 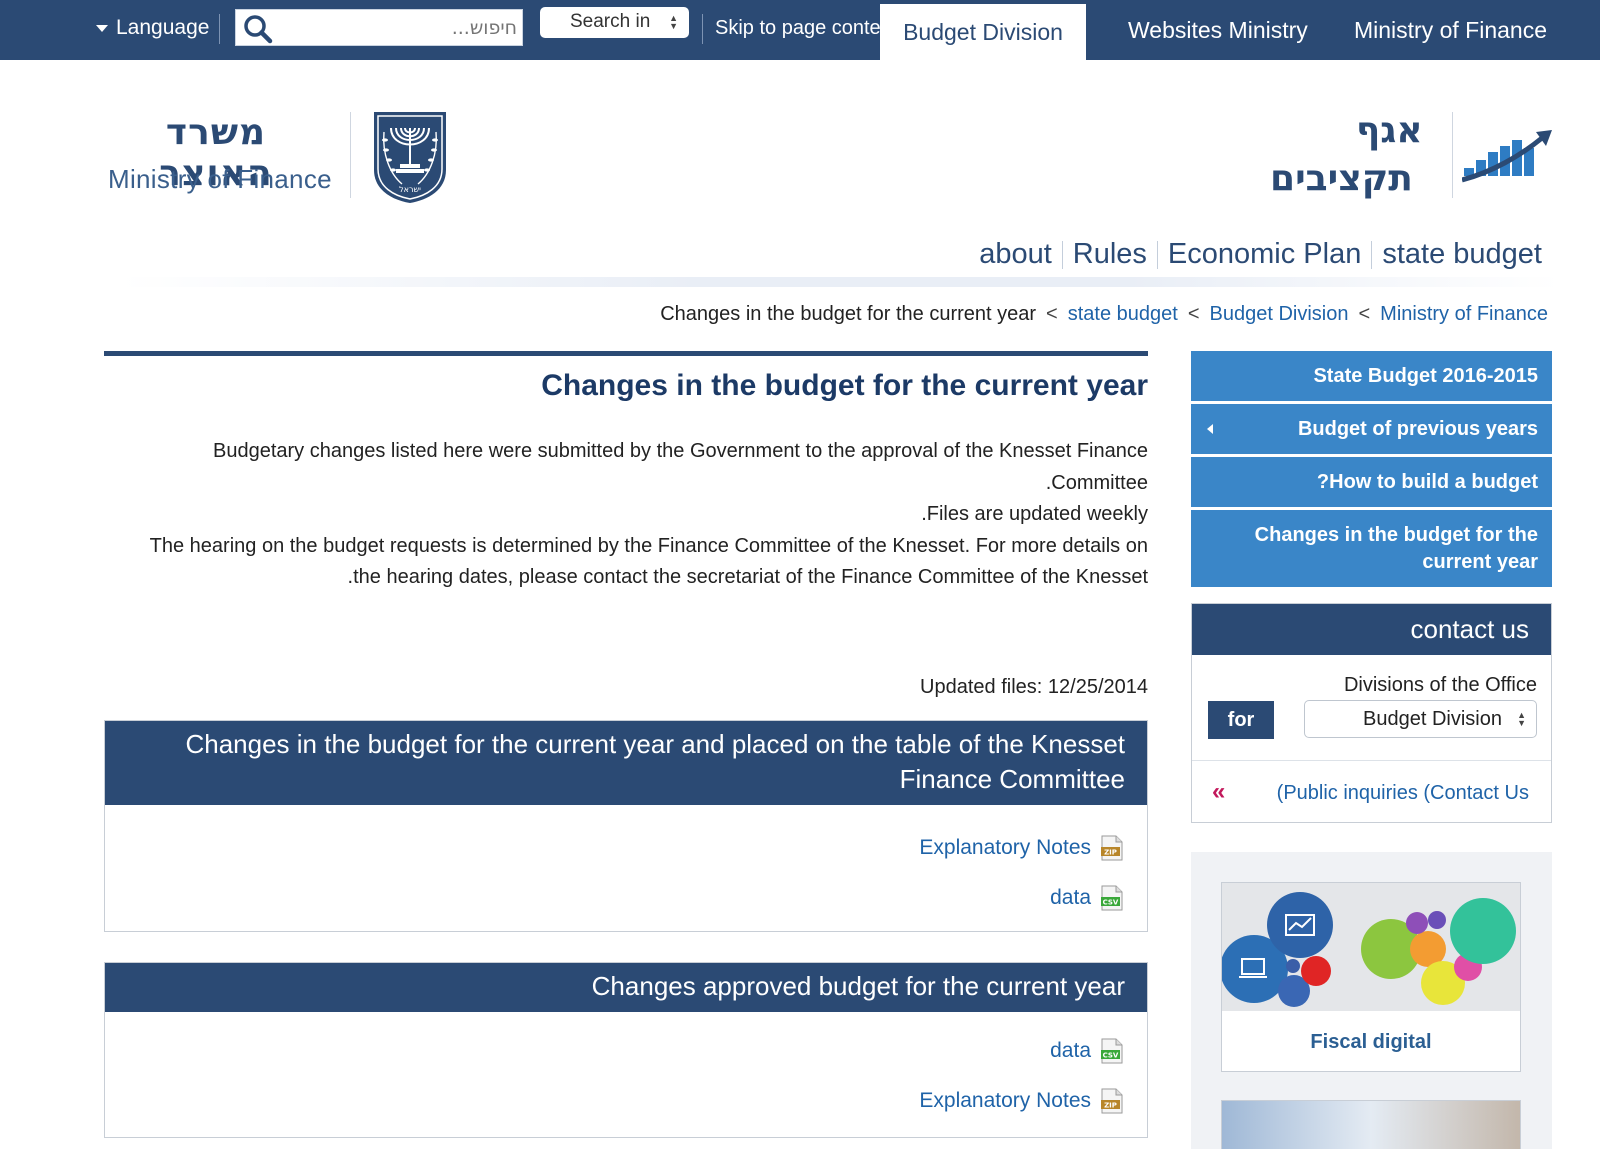 I want to click on nav-item-about: about, so click(x=1015, y=254).